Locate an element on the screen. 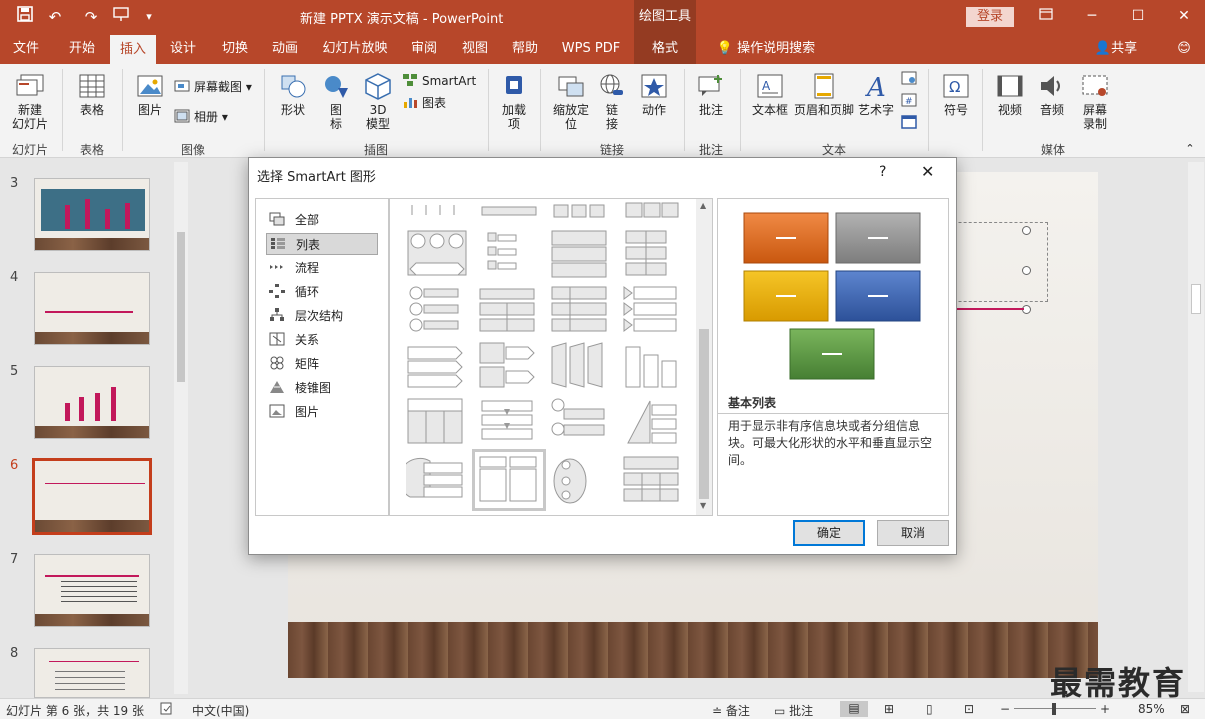  present-icon is located at coordinates (121, 17).